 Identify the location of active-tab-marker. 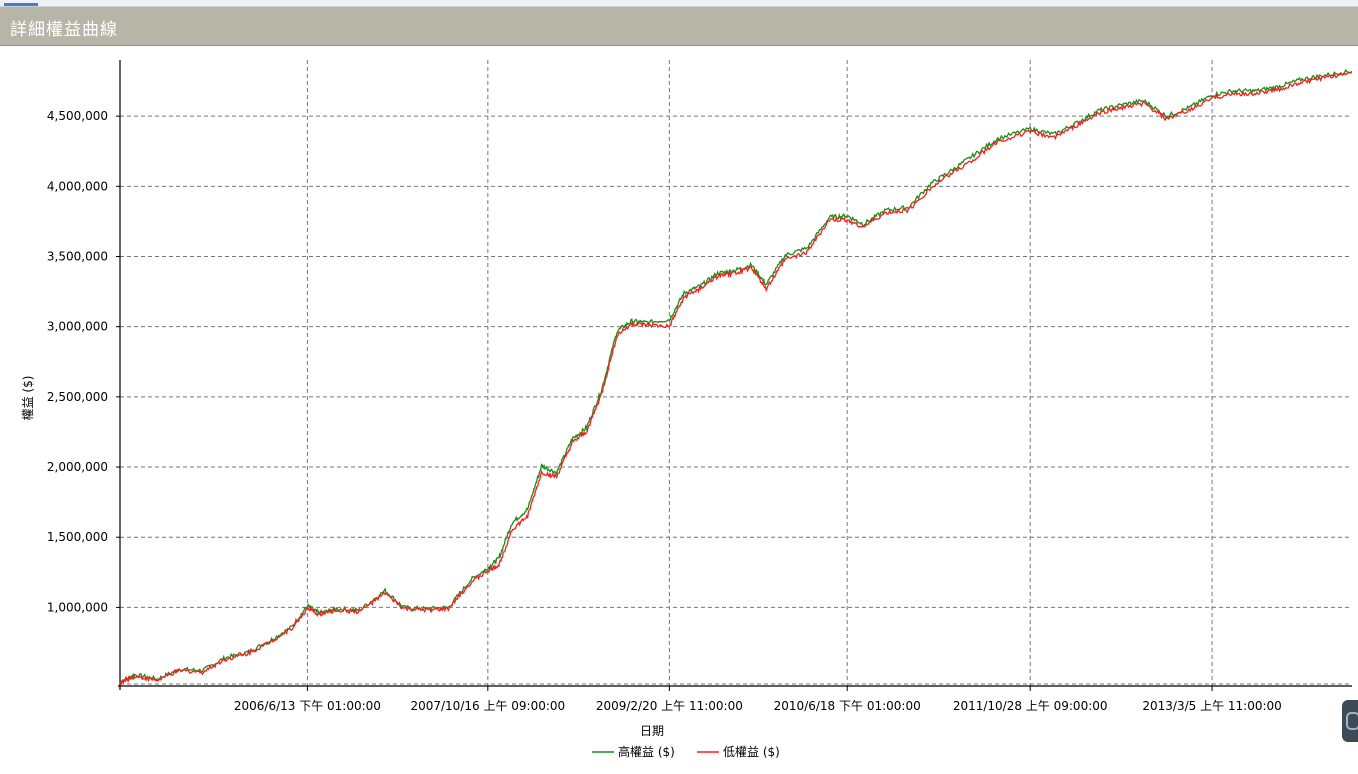
(21, 4).